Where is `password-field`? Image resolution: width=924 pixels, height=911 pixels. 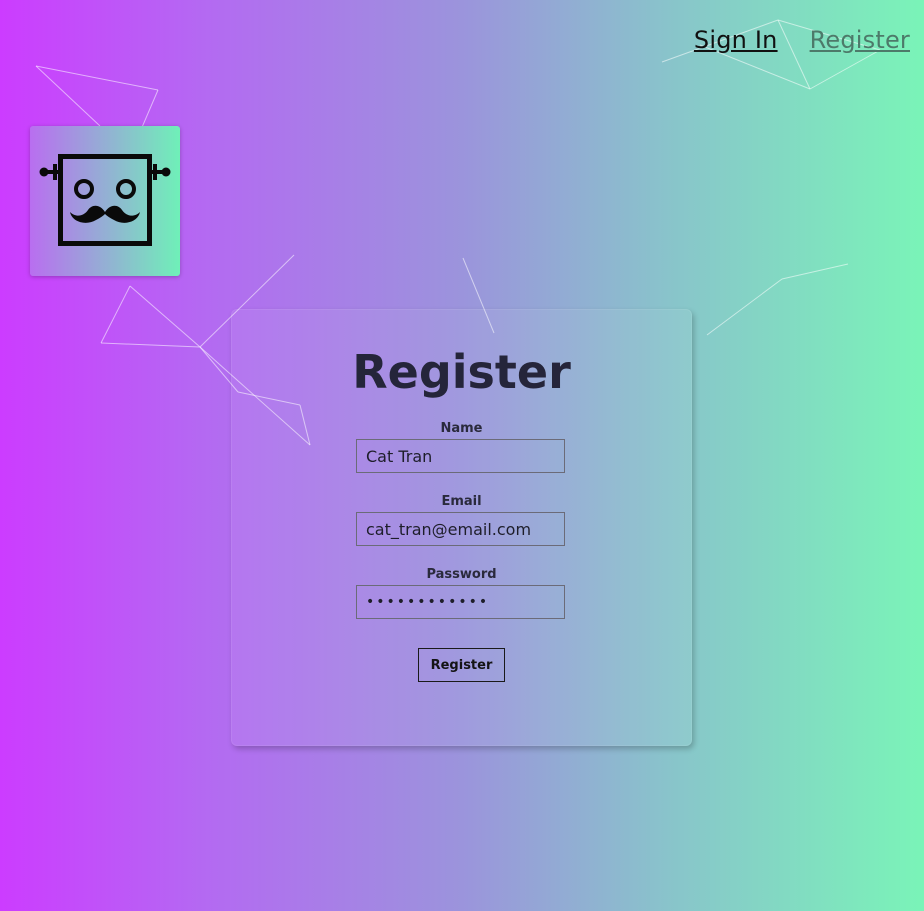
password-field is located at coordinates (460, 602).